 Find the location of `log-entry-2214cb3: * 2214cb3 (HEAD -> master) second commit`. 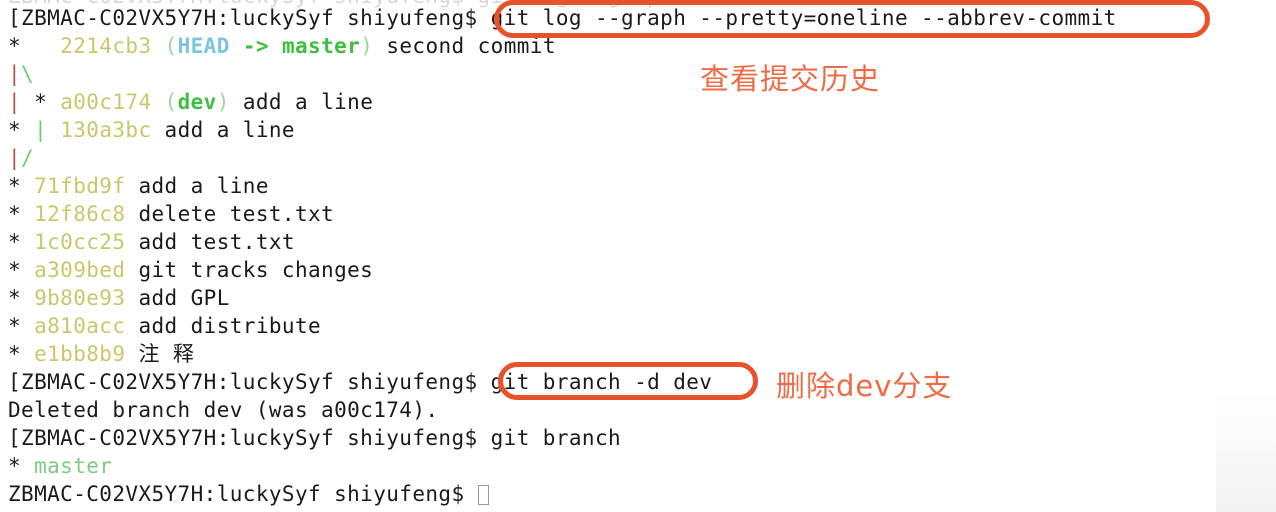

log-entry-2214cb3: * 2214cb3 (HEAD -> master) second commit is located at coordinates (638, 46).